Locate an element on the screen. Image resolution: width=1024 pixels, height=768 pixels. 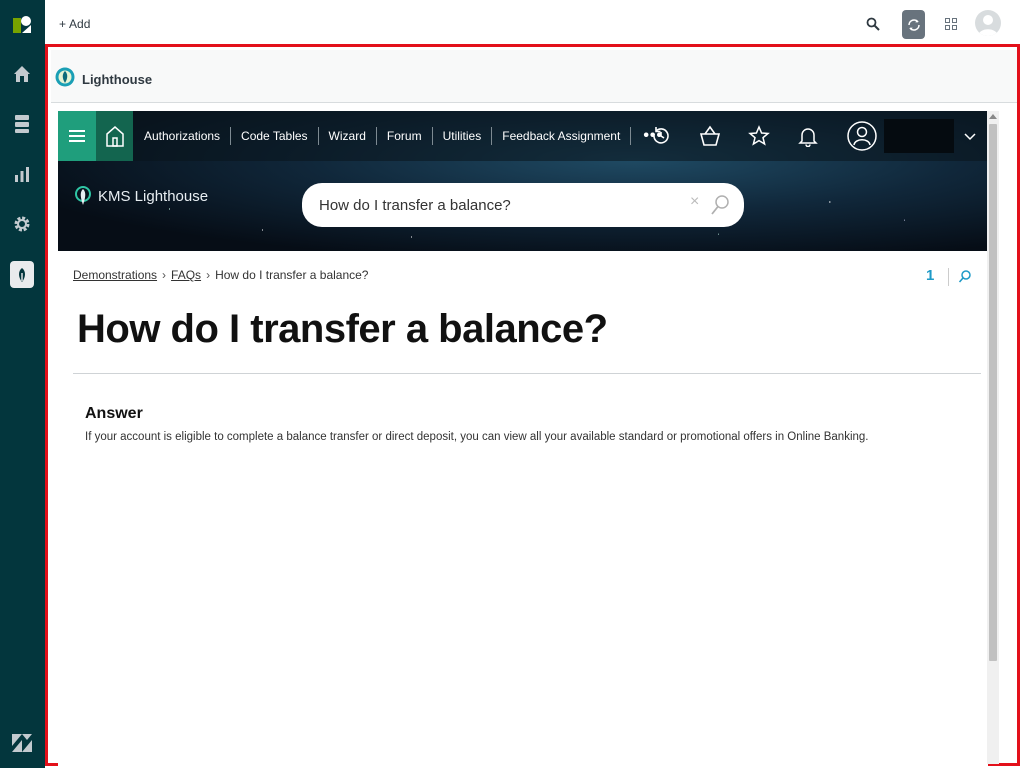
plus-icon: + is located at coordinates (63, 24).